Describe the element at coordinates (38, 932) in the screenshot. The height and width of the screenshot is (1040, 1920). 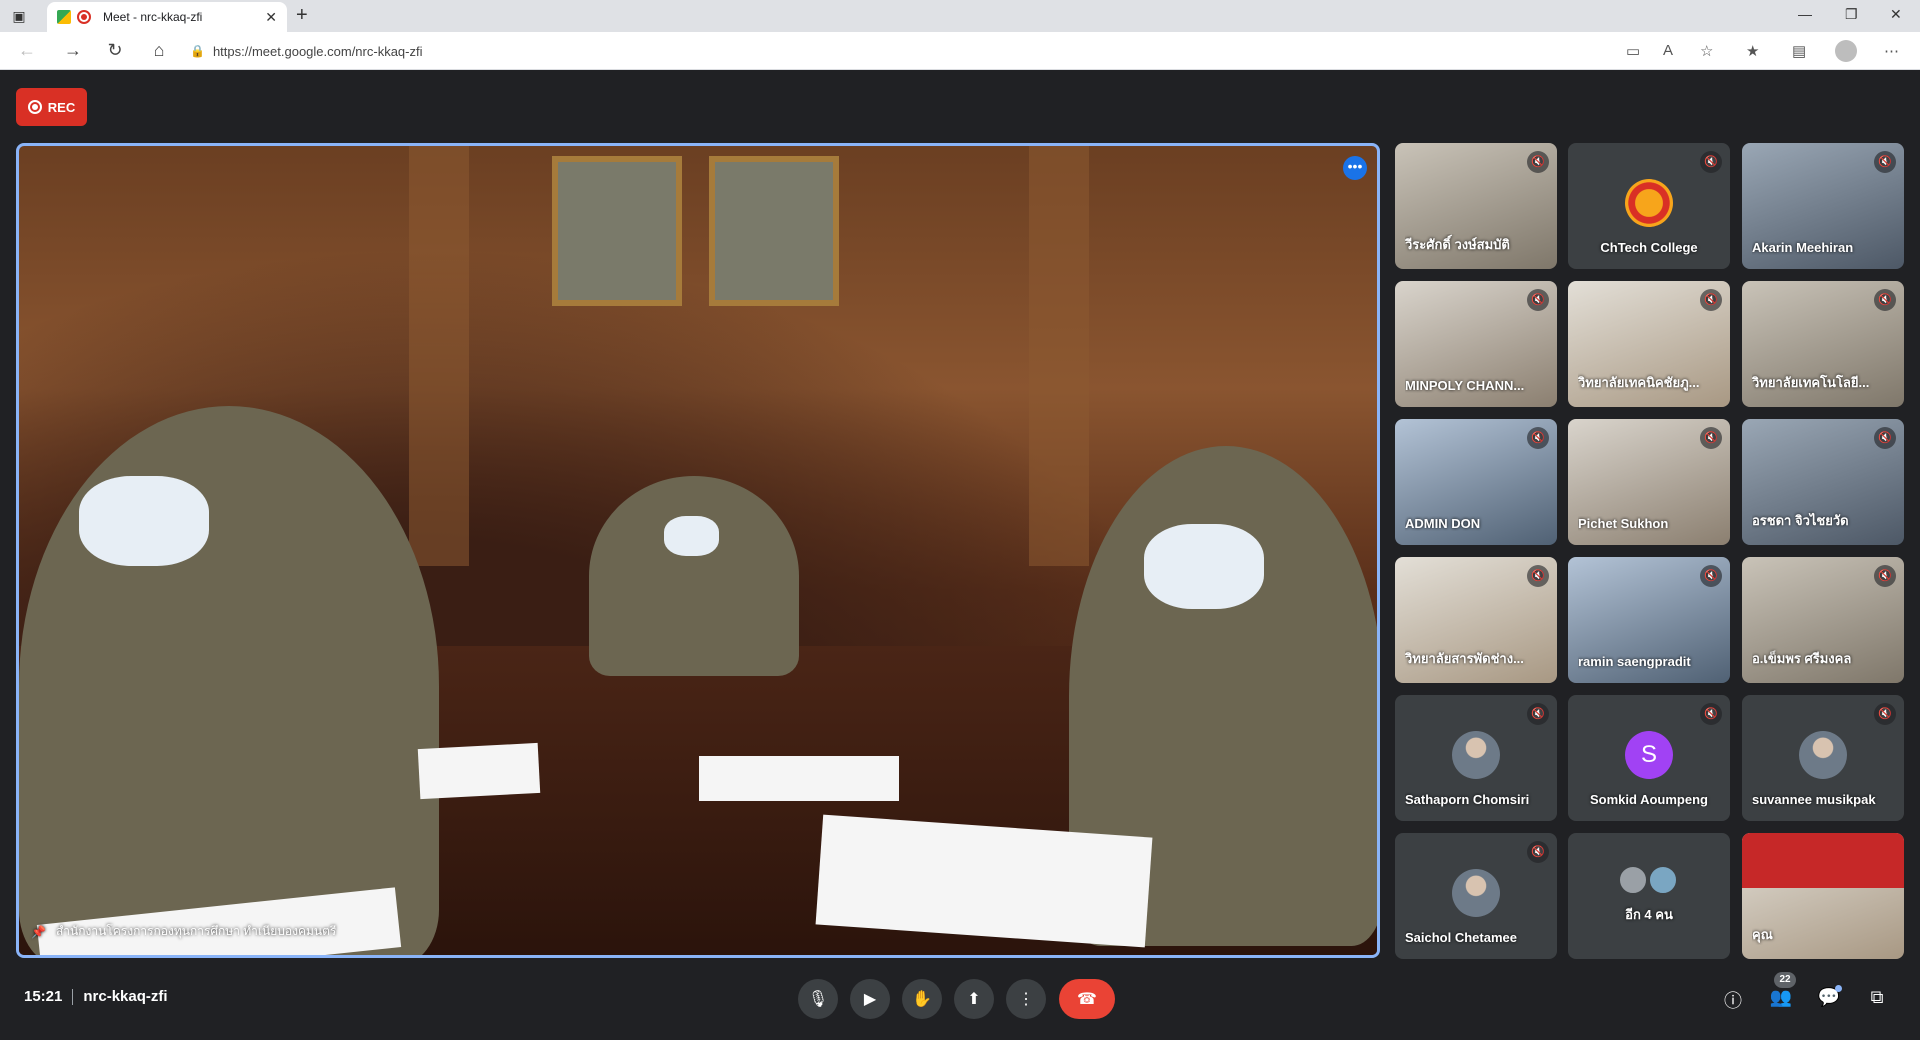
I see `pin-icon: 📌` at that location.